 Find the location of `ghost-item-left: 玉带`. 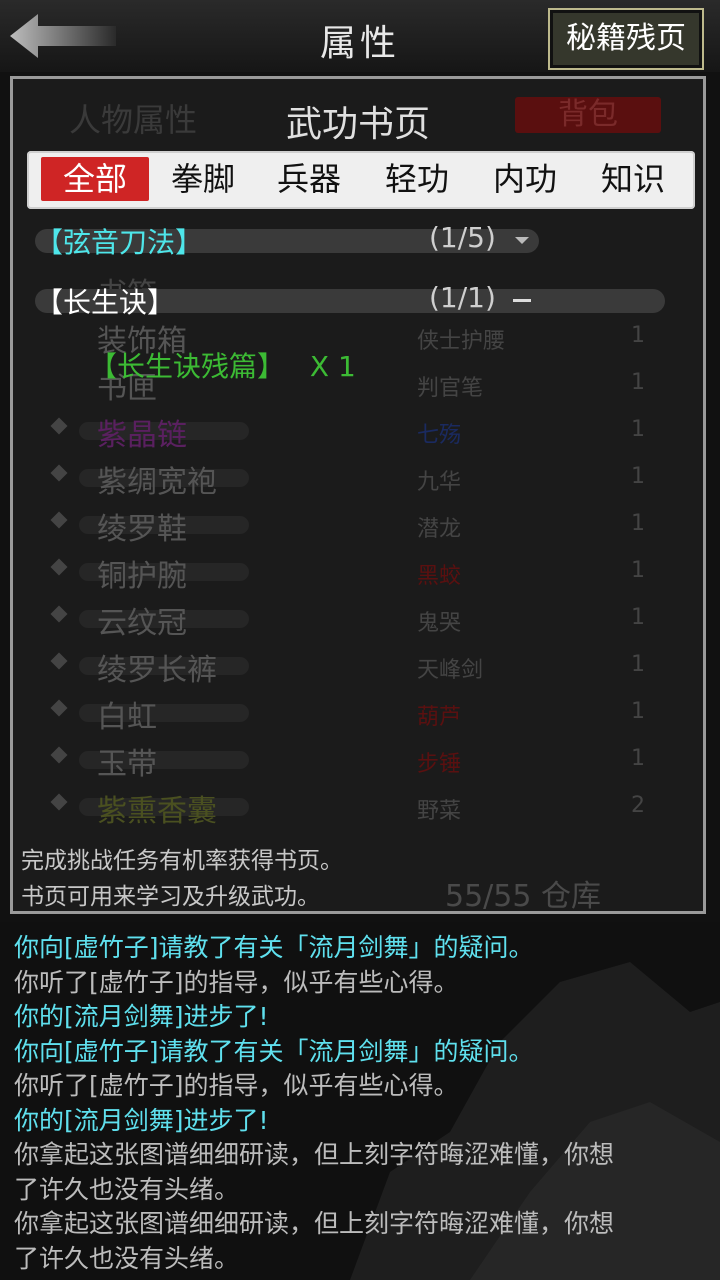

ghost-item-left: 玉带 is located at coordinates (127, 764).